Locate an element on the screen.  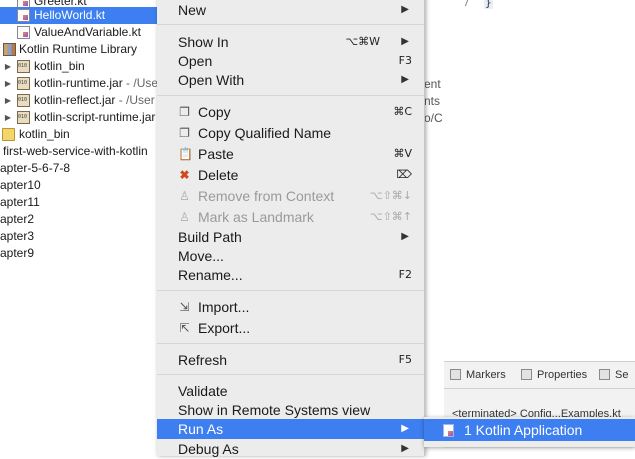
copy-icon: ❐ is located at coordinates (184, 112).